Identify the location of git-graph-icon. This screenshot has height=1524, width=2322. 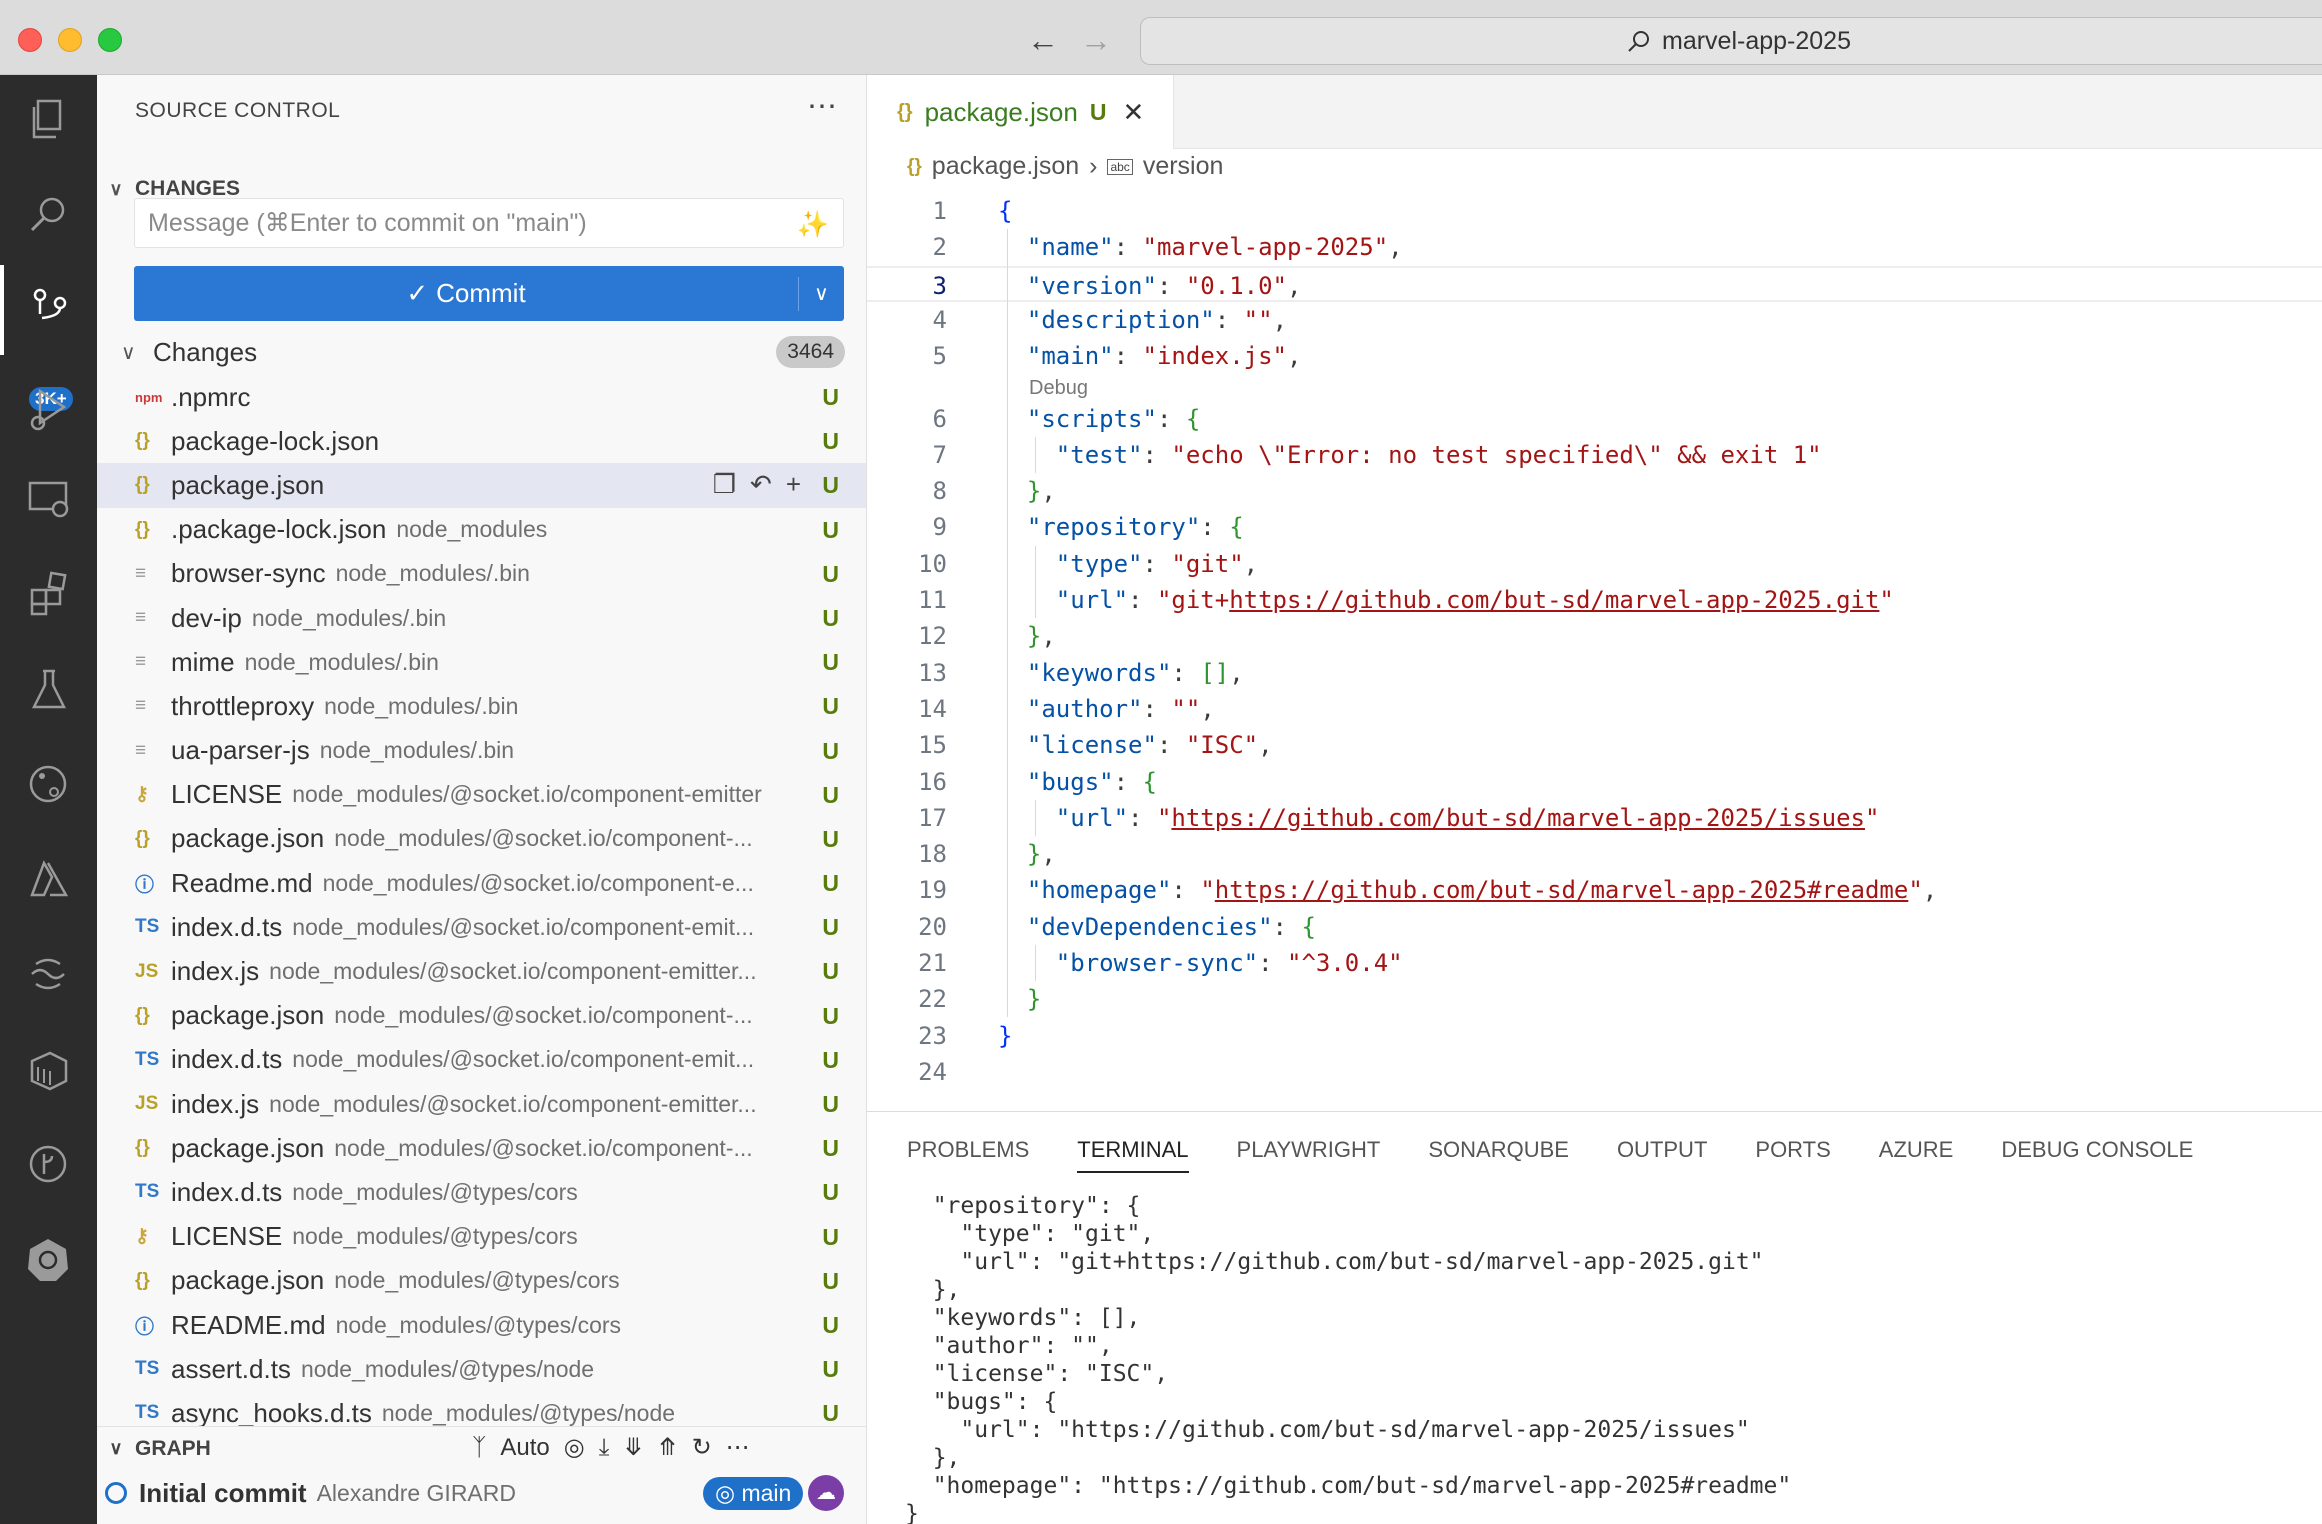
(48, 1165).